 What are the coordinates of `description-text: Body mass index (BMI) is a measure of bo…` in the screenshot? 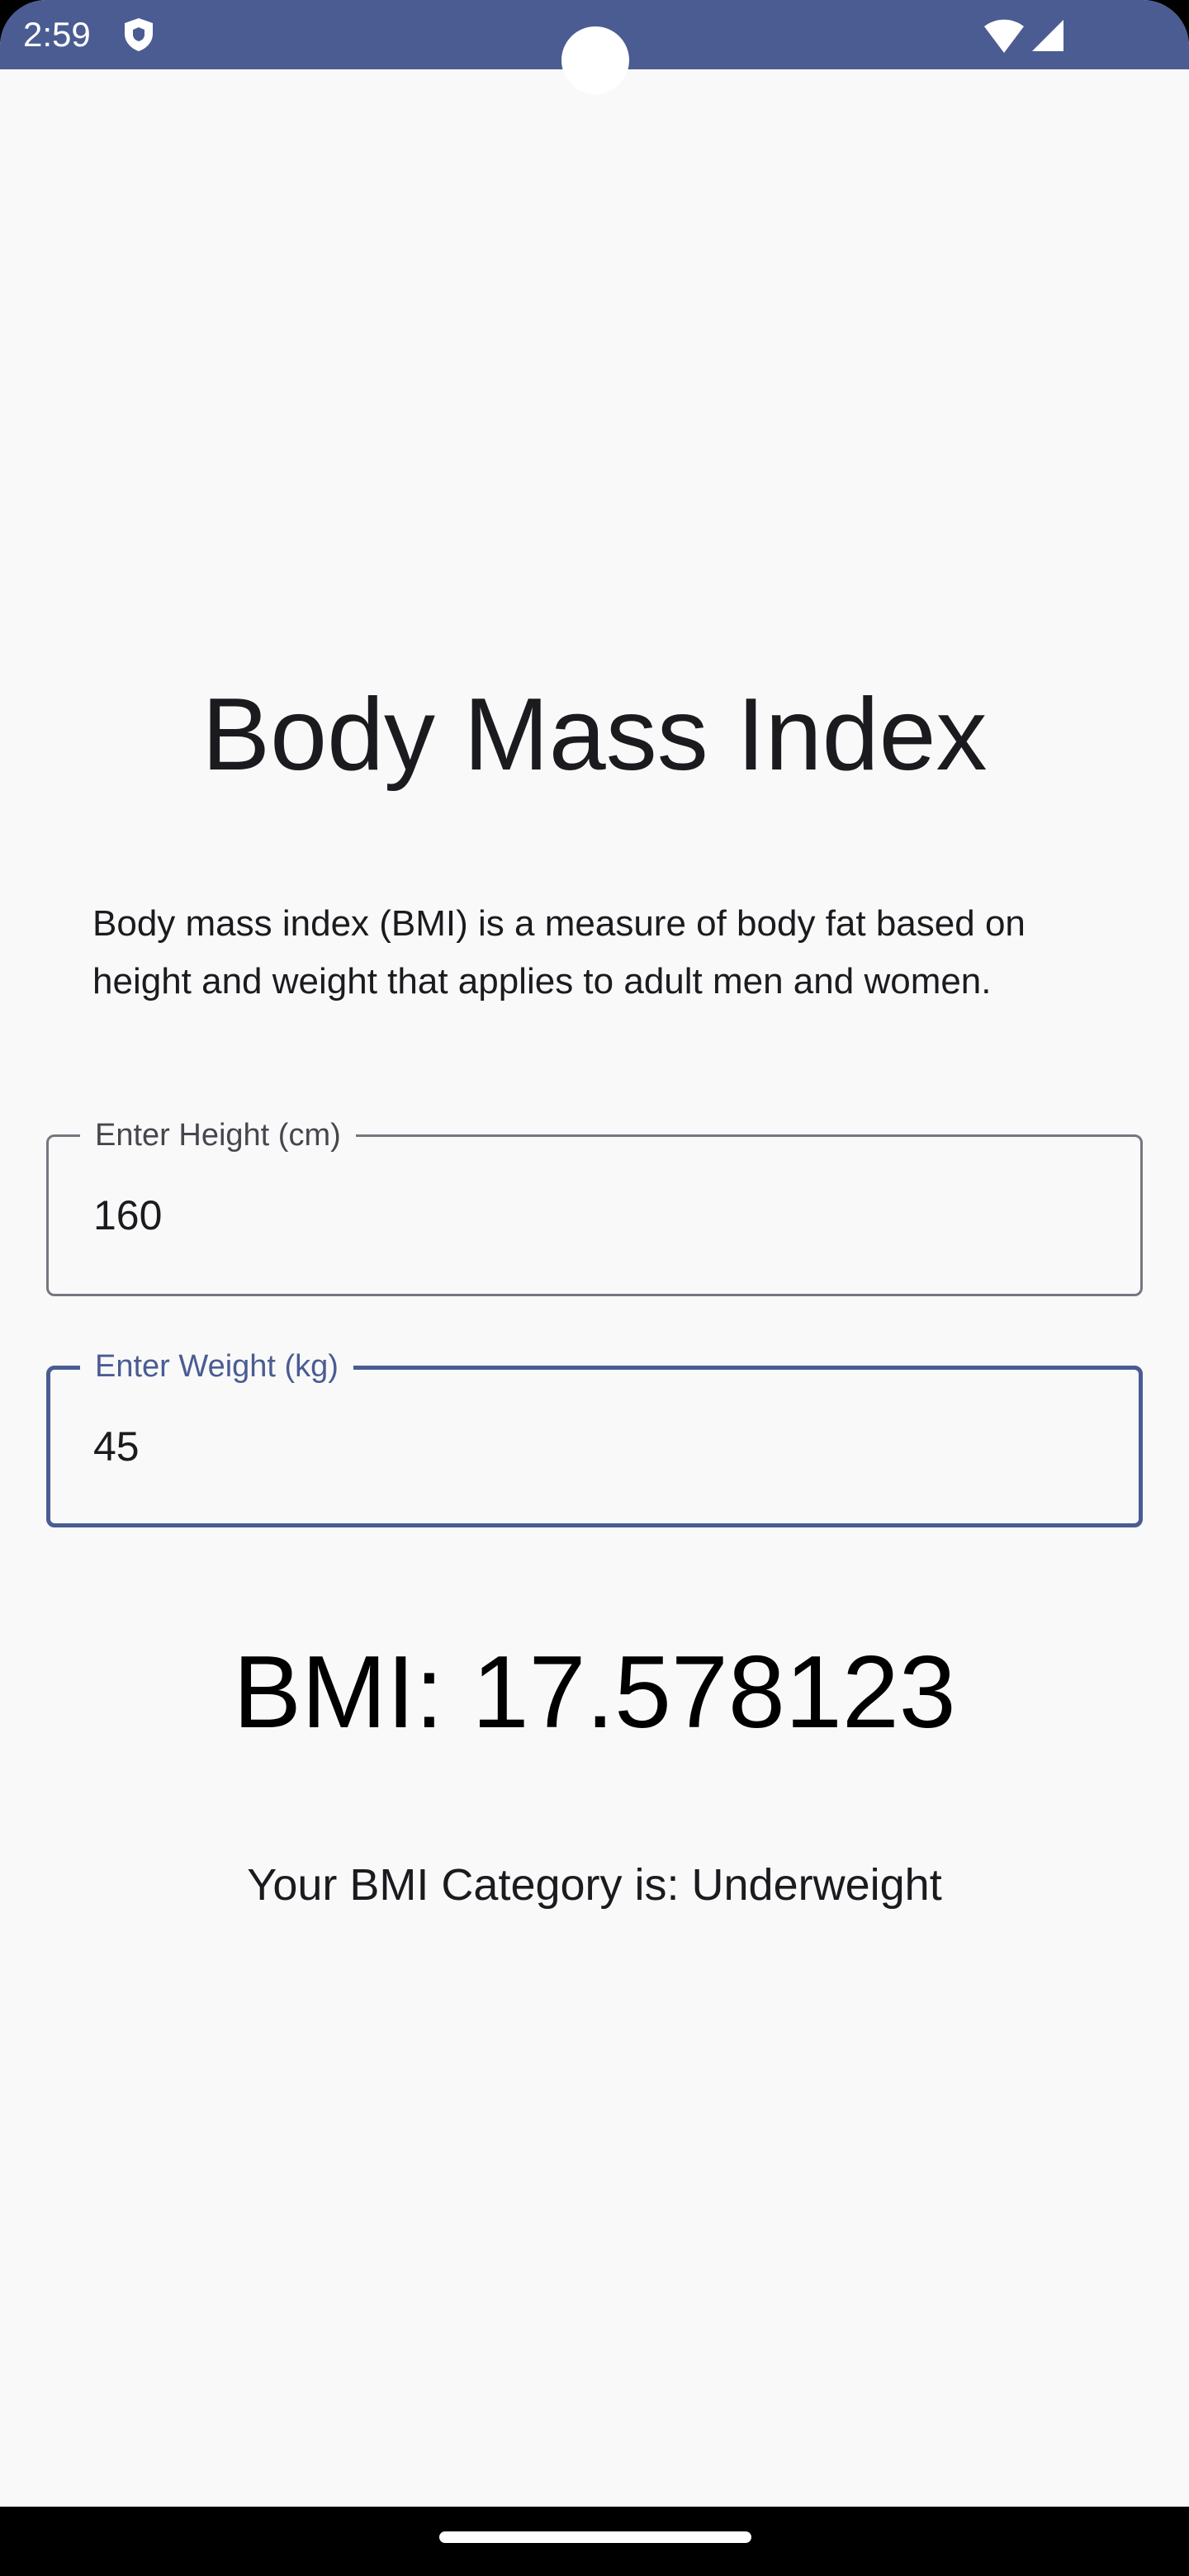 It's located at (559, 952).